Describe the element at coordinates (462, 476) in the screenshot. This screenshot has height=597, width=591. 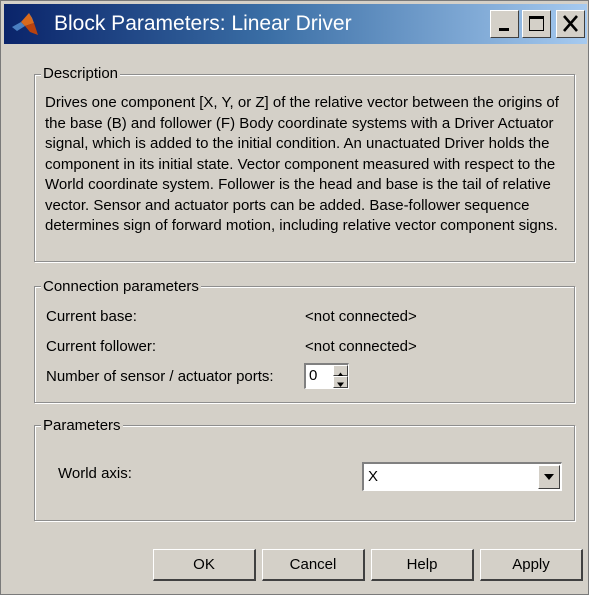
I see `world-axis-select: X` at that location.